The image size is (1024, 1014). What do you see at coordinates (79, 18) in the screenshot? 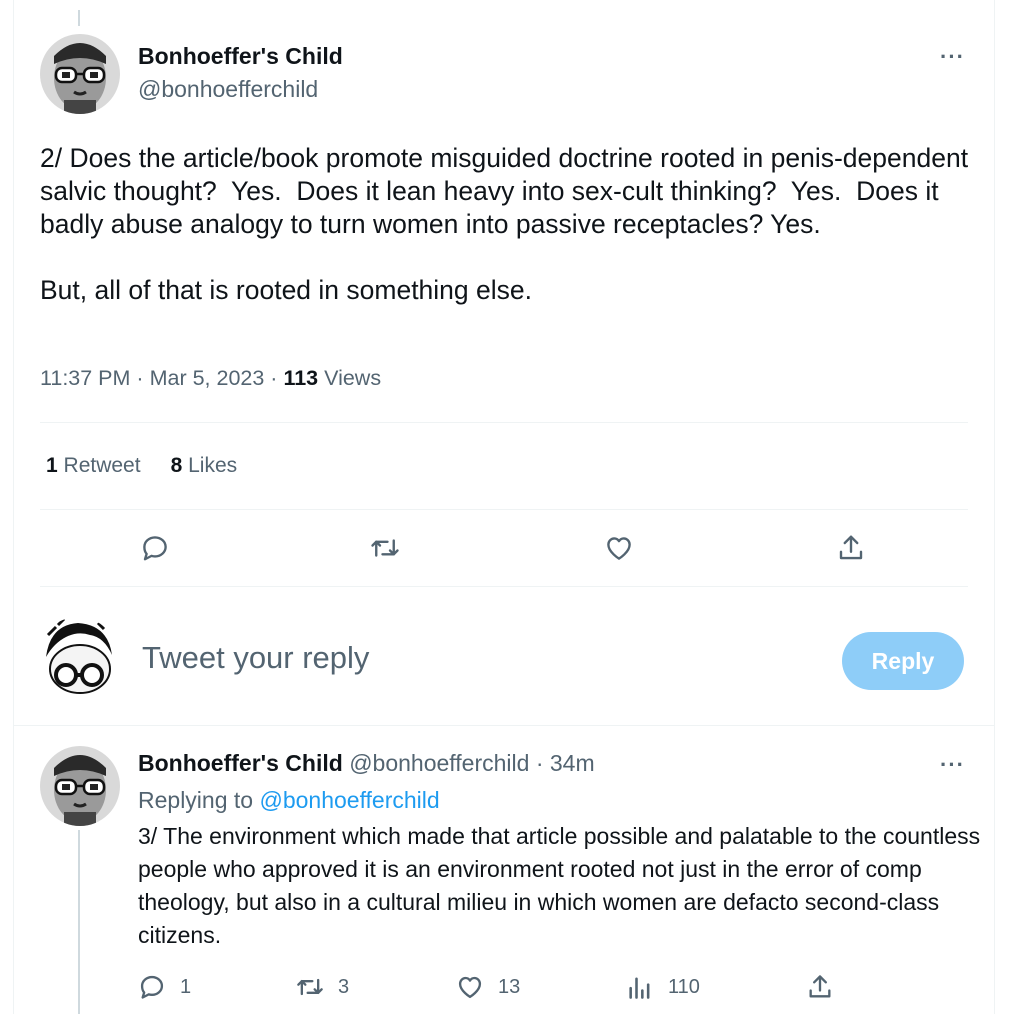
I see `thread-line-top` at bounding box center [79, 18].